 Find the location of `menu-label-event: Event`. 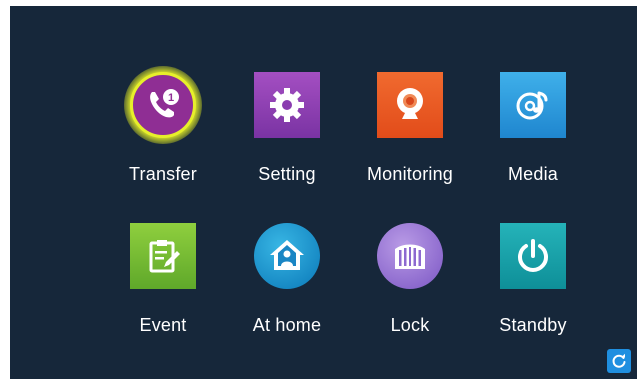

menu-label-event: Event is located at coordinates (163, 325).